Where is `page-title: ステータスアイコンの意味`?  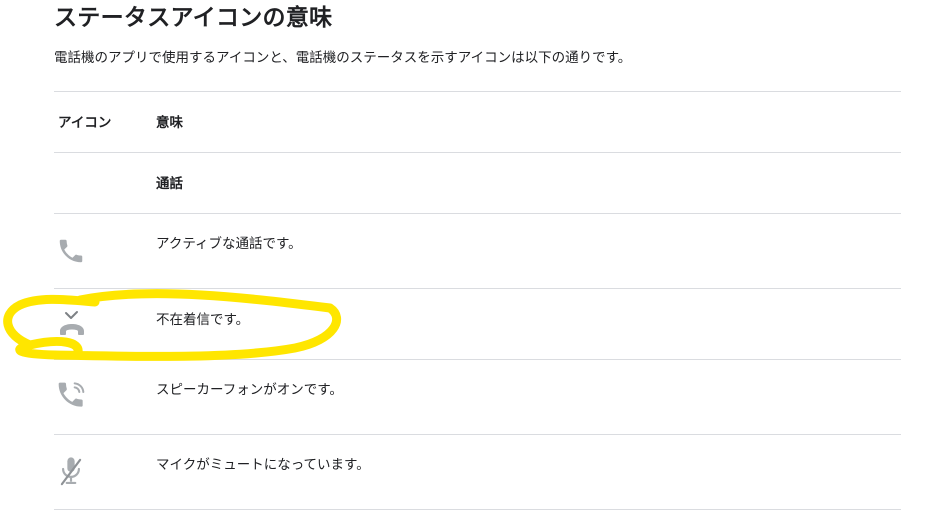 page-title: ステータスアイコンの意味 is located at coordinates (193, 18).